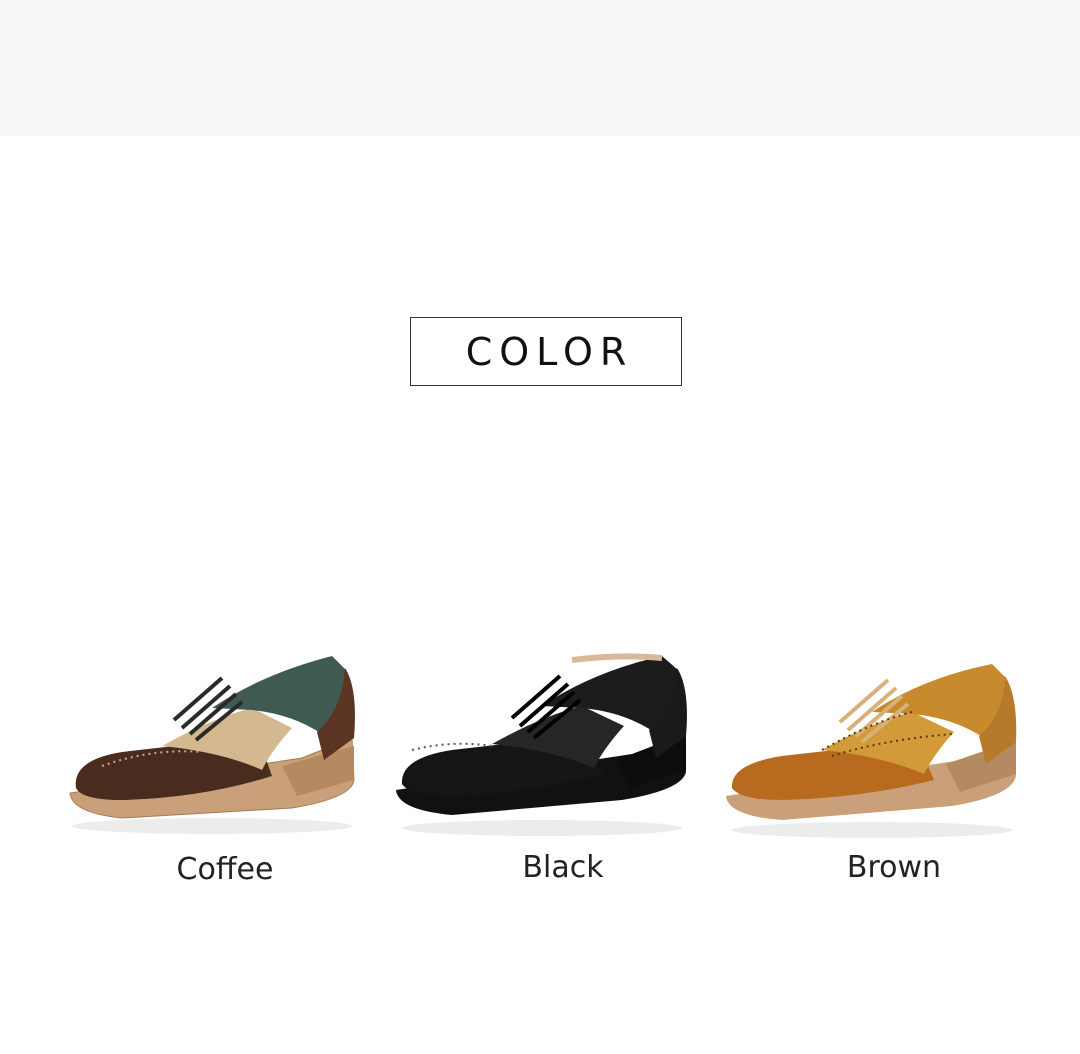  Describe the element at coordinates (212, 745) in the screenshot. I see `shoe-coffee-illustration` at that location.